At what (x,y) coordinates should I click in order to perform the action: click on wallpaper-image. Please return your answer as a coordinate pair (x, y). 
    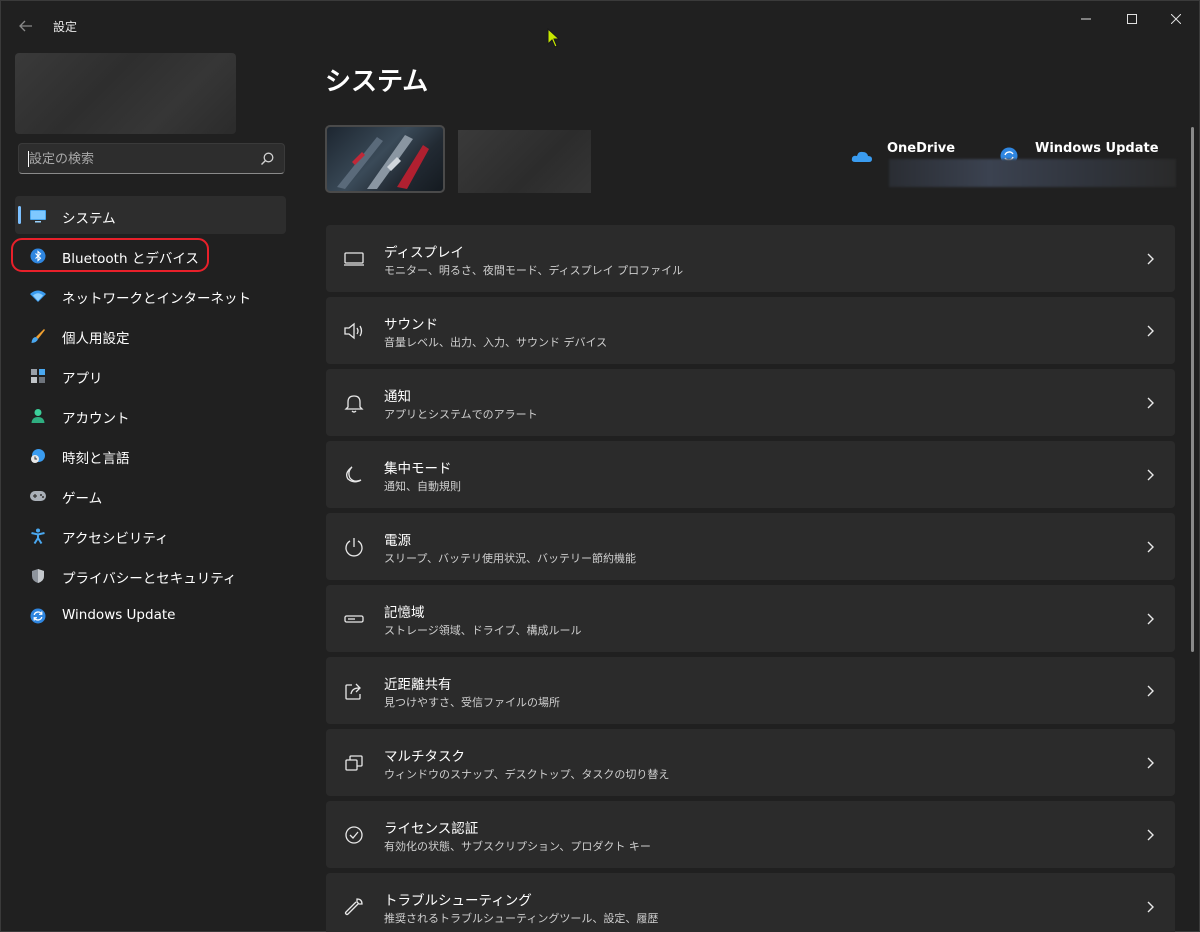
    Looking at the image, I should click on (383, 162).